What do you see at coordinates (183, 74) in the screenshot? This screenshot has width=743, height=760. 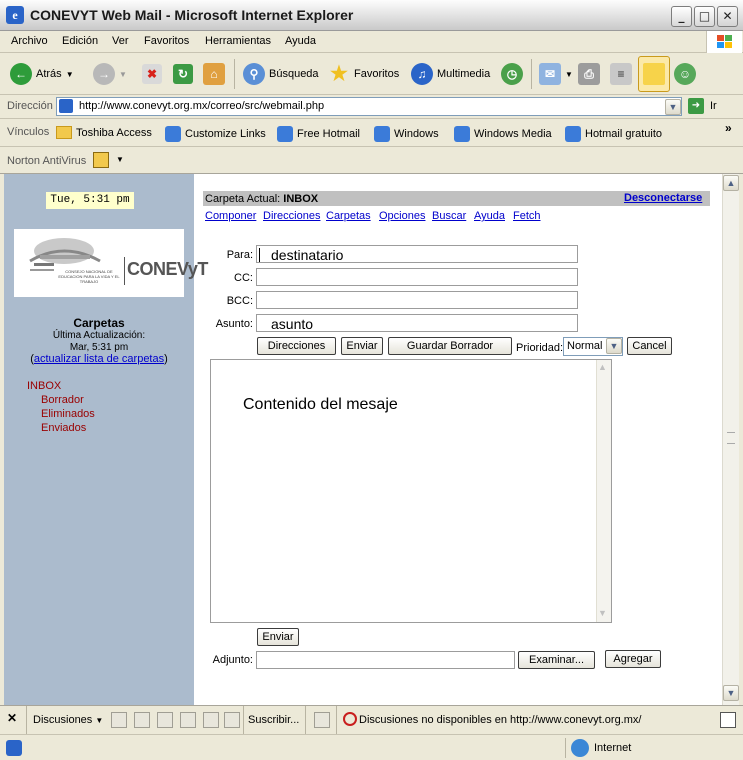 I see `refresh-button: ↻` at bounding box center [183, 74].